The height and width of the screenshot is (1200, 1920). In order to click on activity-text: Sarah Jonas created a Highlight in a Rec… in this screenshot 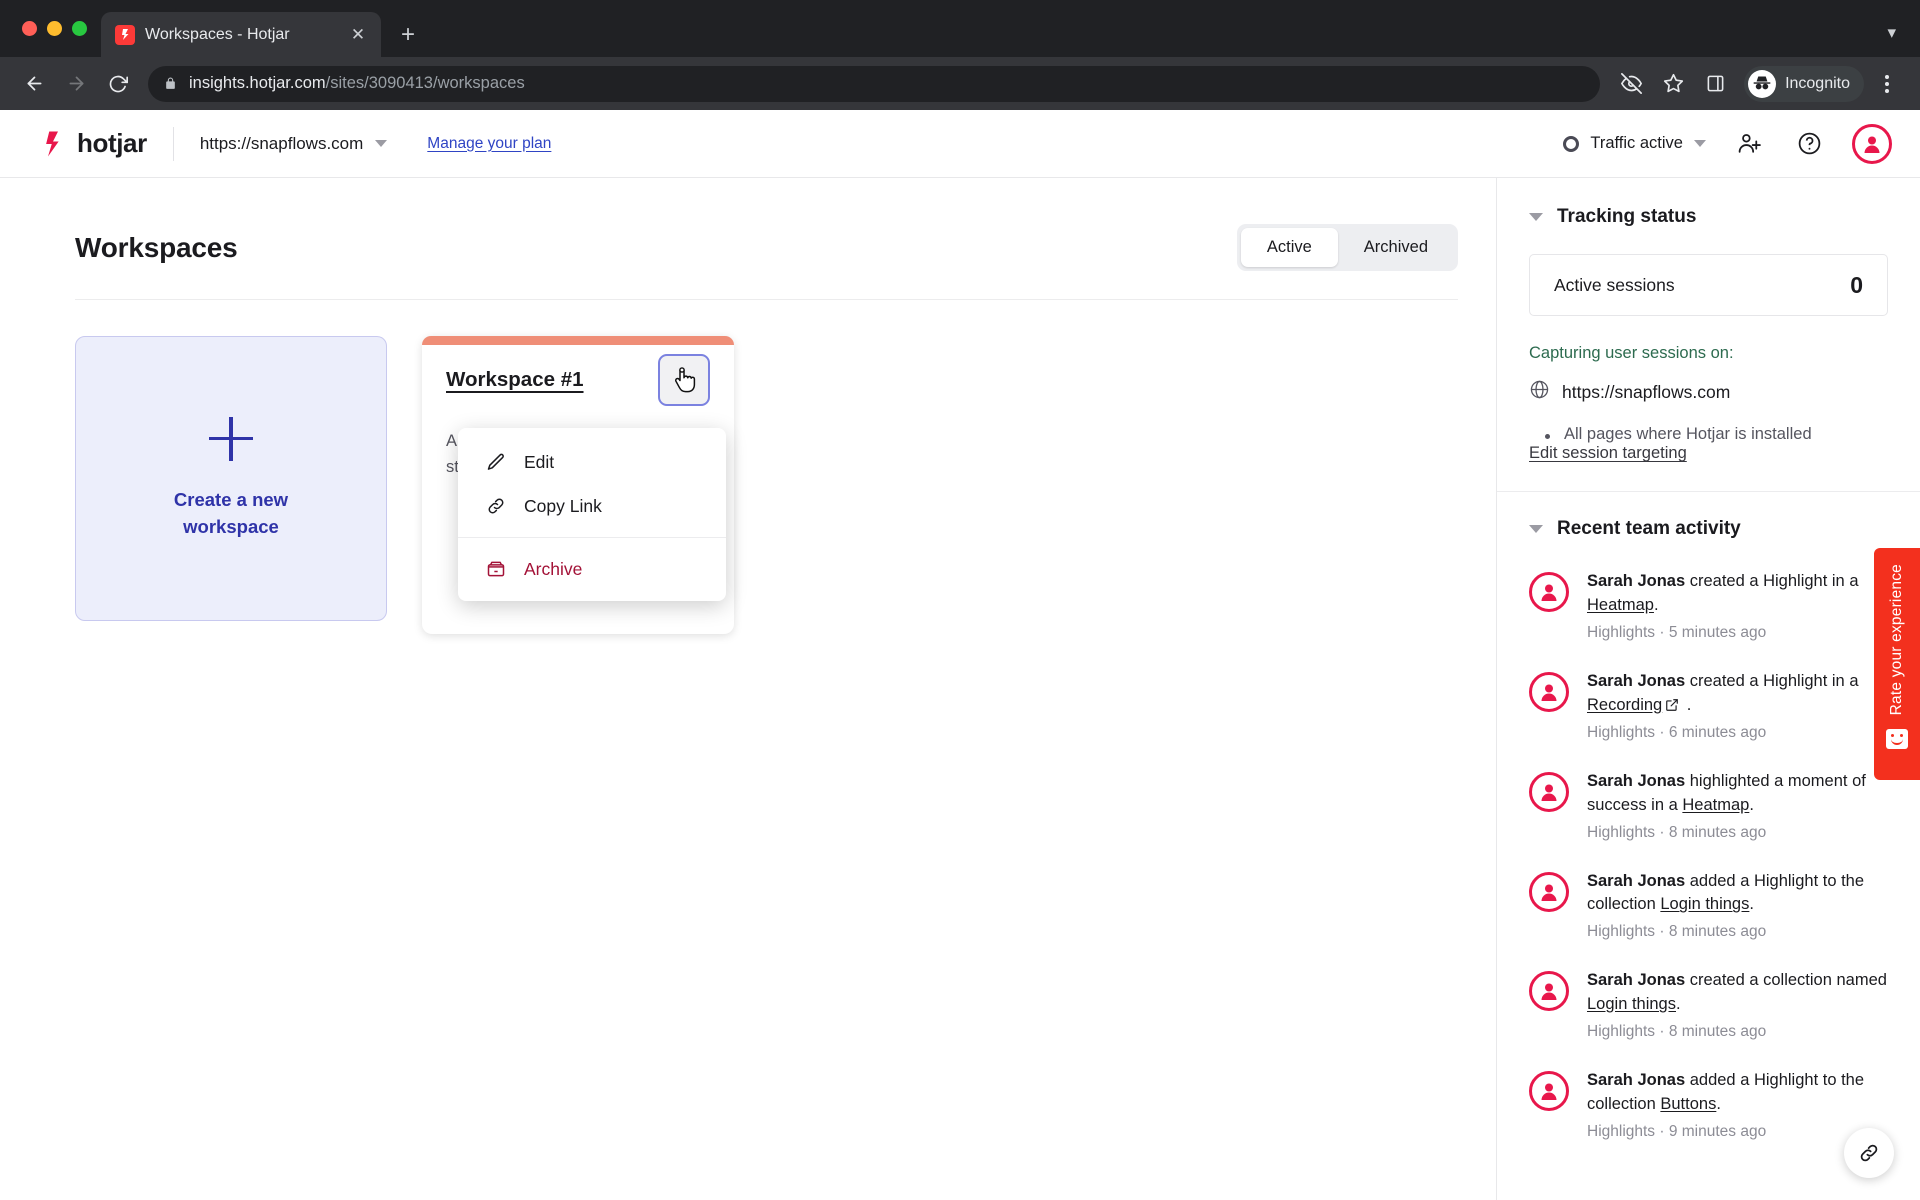, I will do `click(1737, 694)`.